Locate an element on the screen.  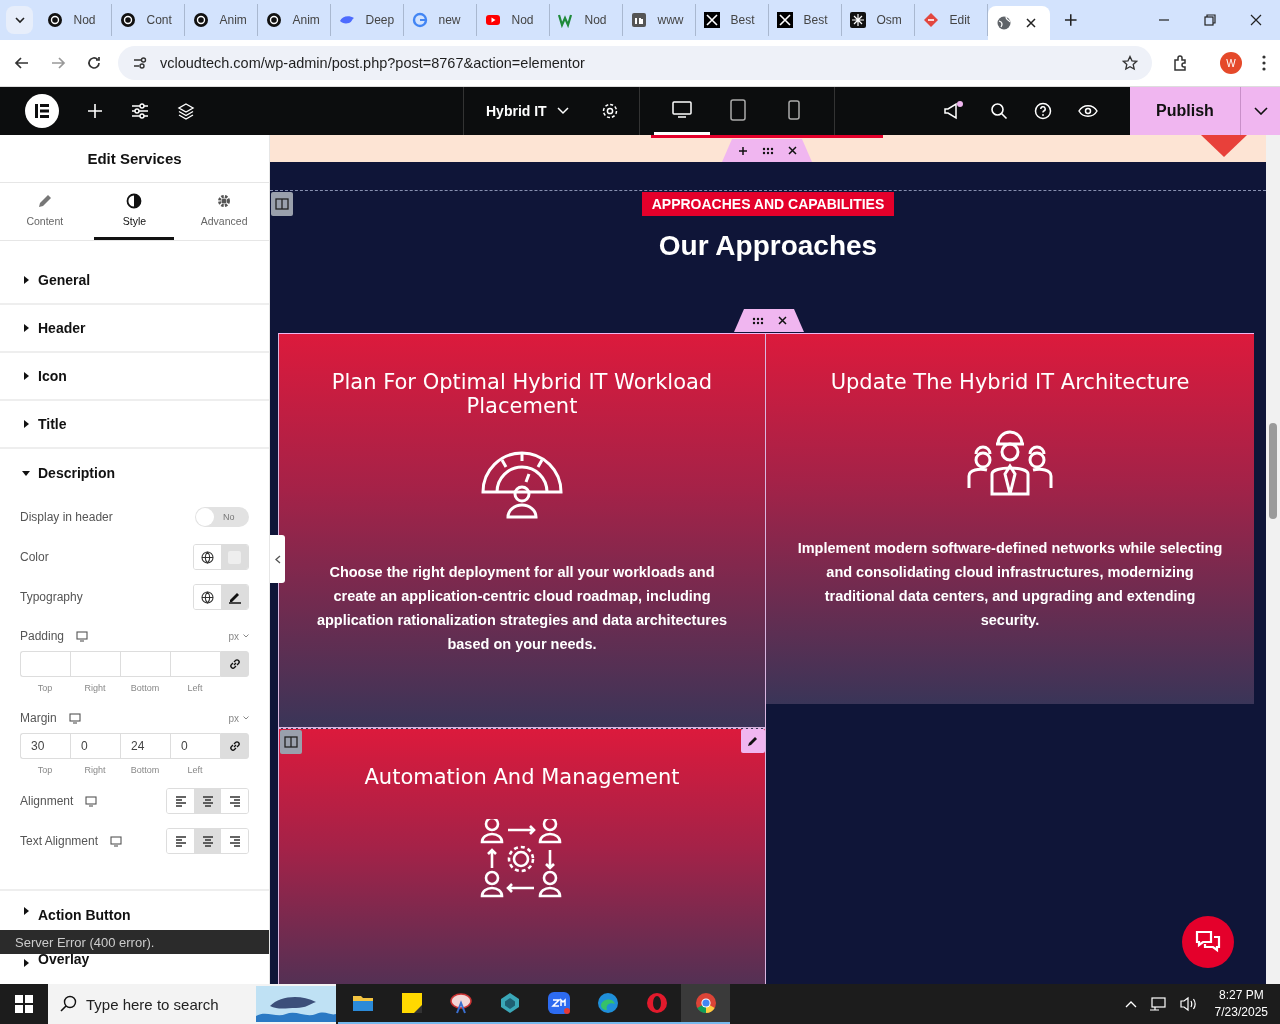
edge-browser-icon is located at coordinates (607, 1003).